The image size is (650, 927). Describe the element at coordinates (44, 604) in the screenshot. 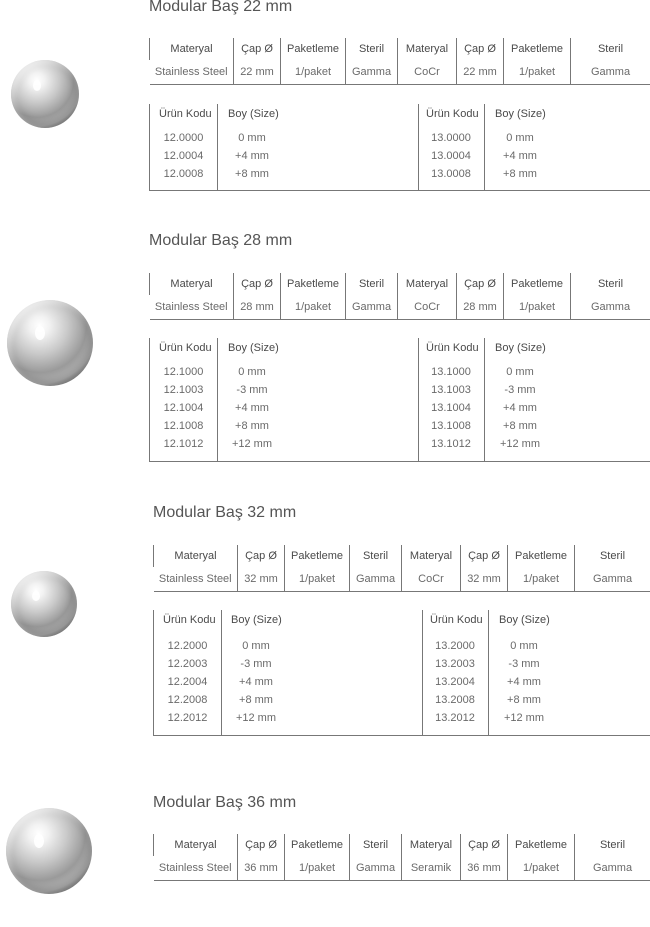

I see `femoral-head-32mm-image` at that location.